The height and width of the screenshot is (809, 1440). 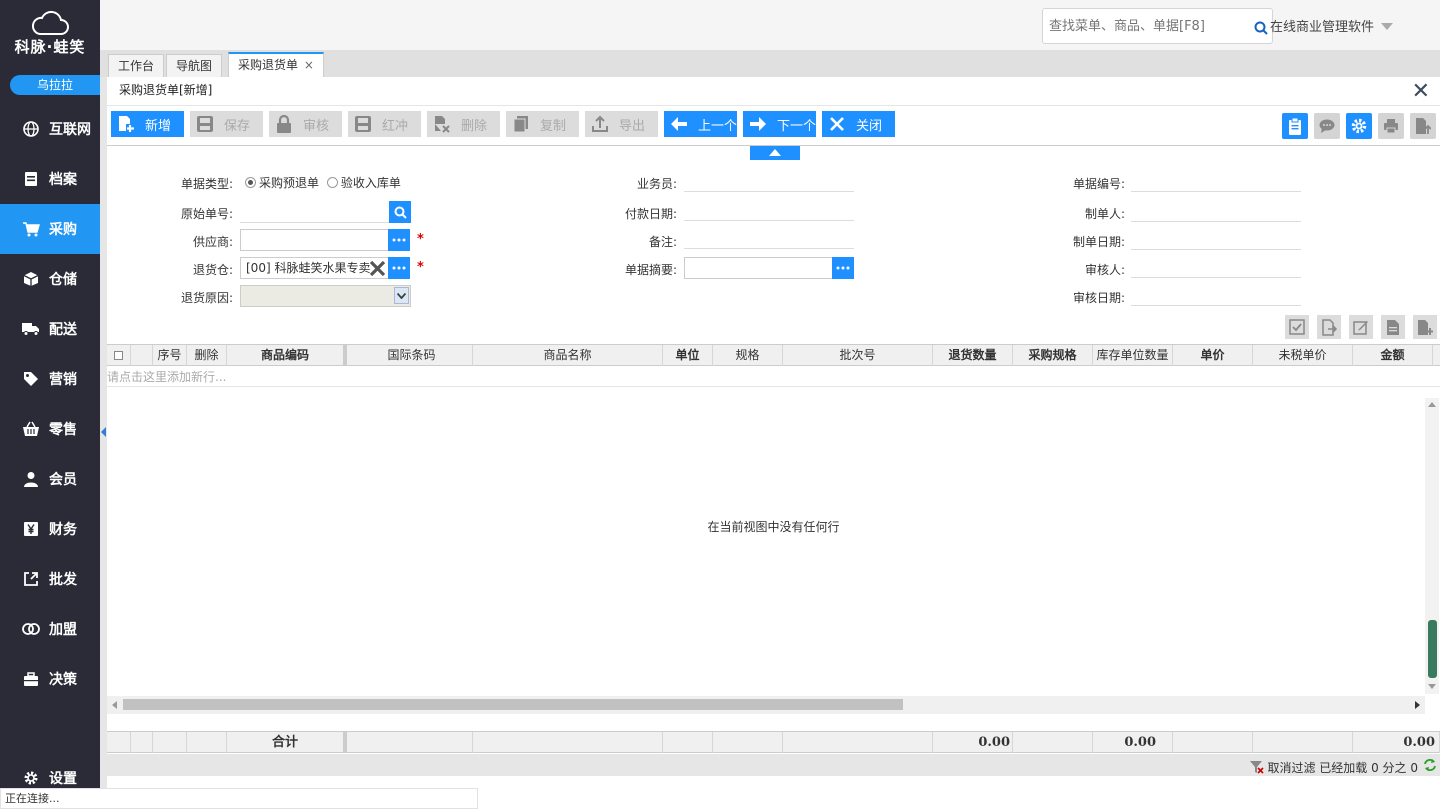 What do you see at coordinates (759, 268) in the screenshot?
I see `summary-field` at bounding box center [759, 268].